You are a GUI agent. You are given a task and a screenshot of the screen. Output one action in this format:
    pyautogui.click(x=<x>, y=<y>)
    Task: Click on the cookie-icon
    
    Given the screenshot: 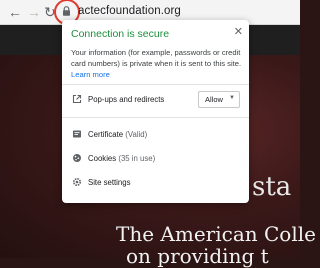 What is the action you would take?
    pyautogui.click(x=77, y=158)
    